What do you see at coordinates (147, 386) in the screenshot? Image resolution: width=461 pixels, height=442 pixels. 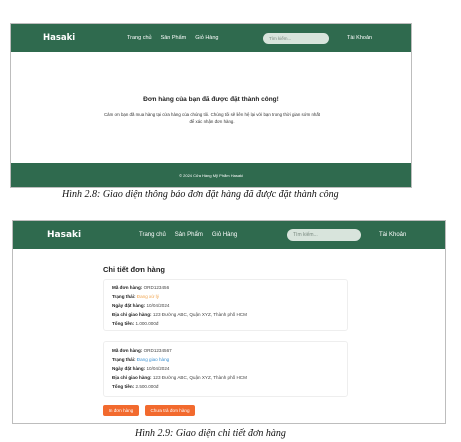 I see `total-value: 2.500.000đ` at bounding box center [147, 386].